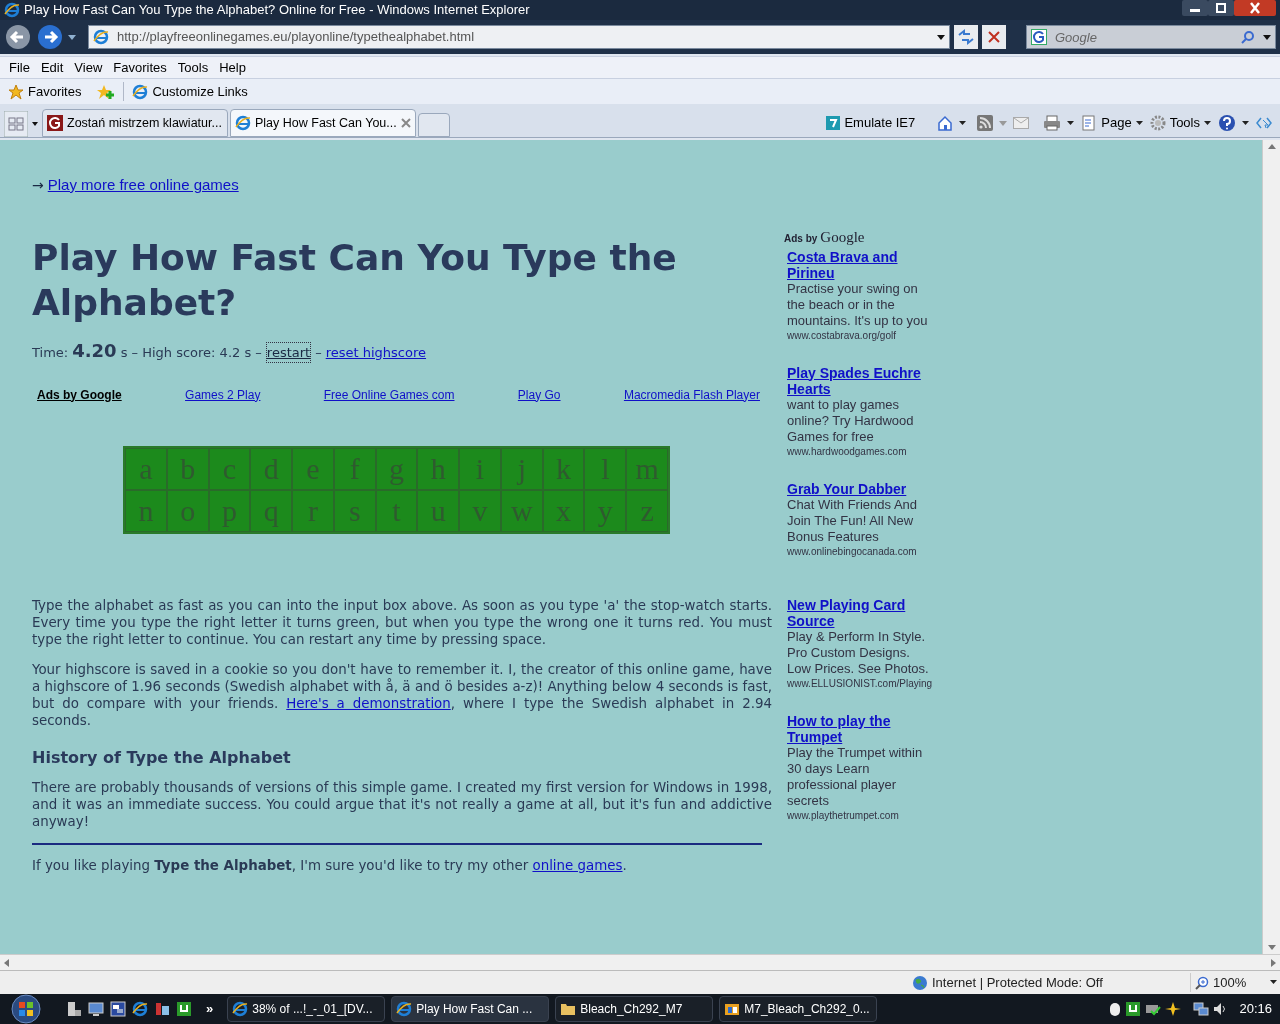 Image resolution: width=1280 pixels, height=1024 pixels. I want to click on ad-url: www.hardwoodgames.com, so click(847, 451).